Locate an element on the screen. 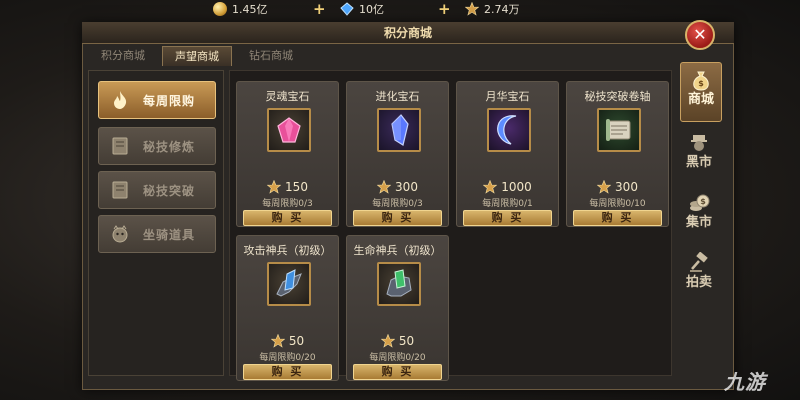  flame-icon is located at coordinates (120, 100).